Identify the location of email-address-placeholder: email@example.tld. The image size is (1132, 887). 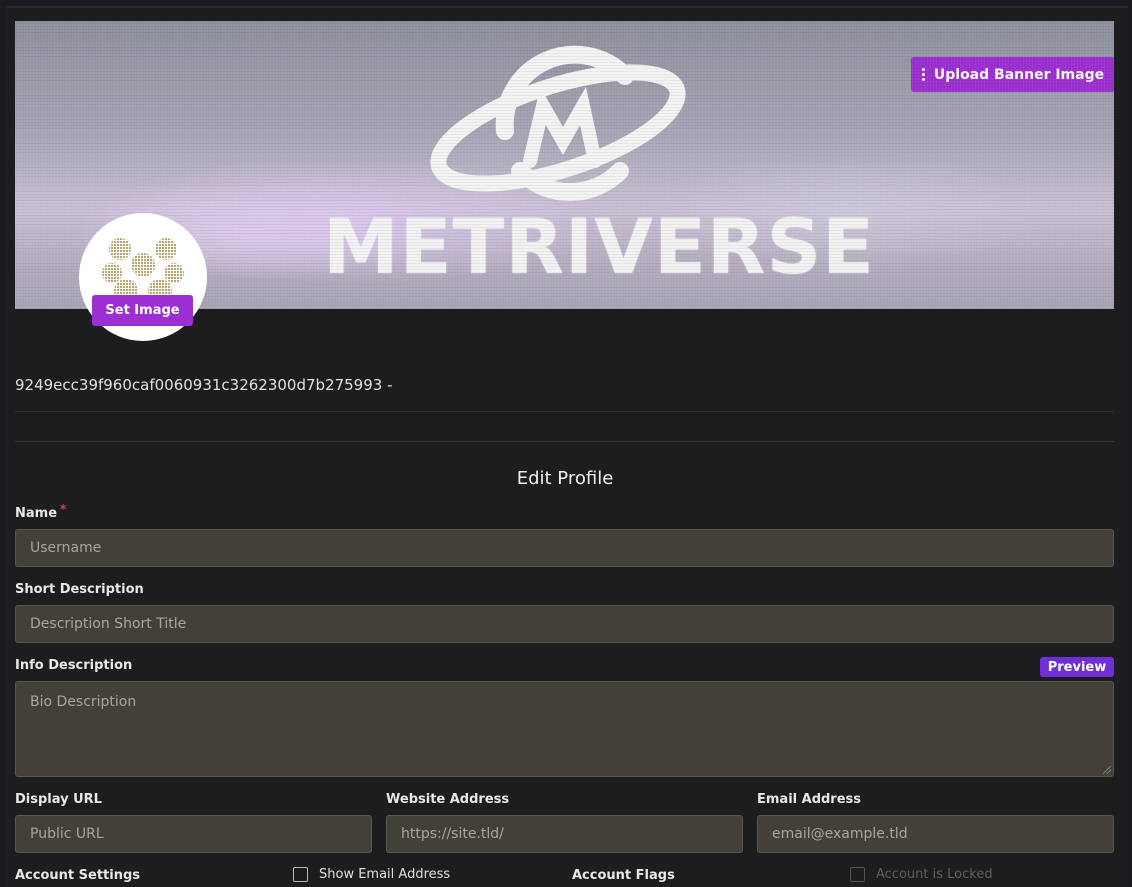
(840, 834).